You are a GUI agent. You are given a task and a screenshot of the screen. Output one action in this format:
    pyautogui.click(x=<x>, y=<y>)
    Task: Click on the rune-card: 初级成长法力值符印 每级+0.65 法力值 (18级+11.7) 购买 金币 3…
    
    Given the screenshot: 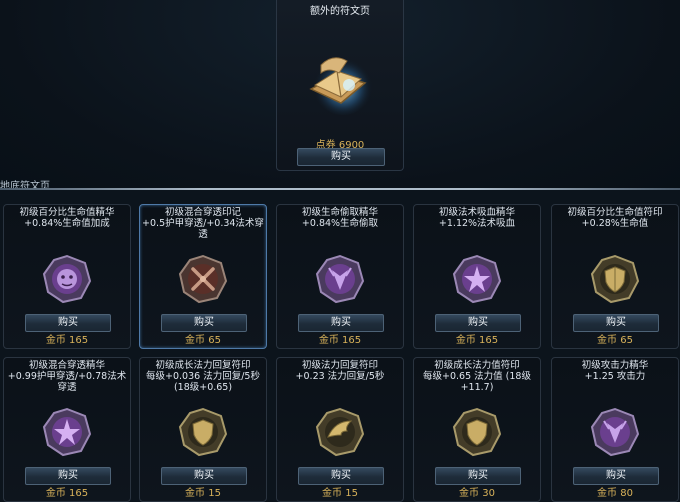 What is the action you would take?
    pyautogui.click(x=477, y=429)
    